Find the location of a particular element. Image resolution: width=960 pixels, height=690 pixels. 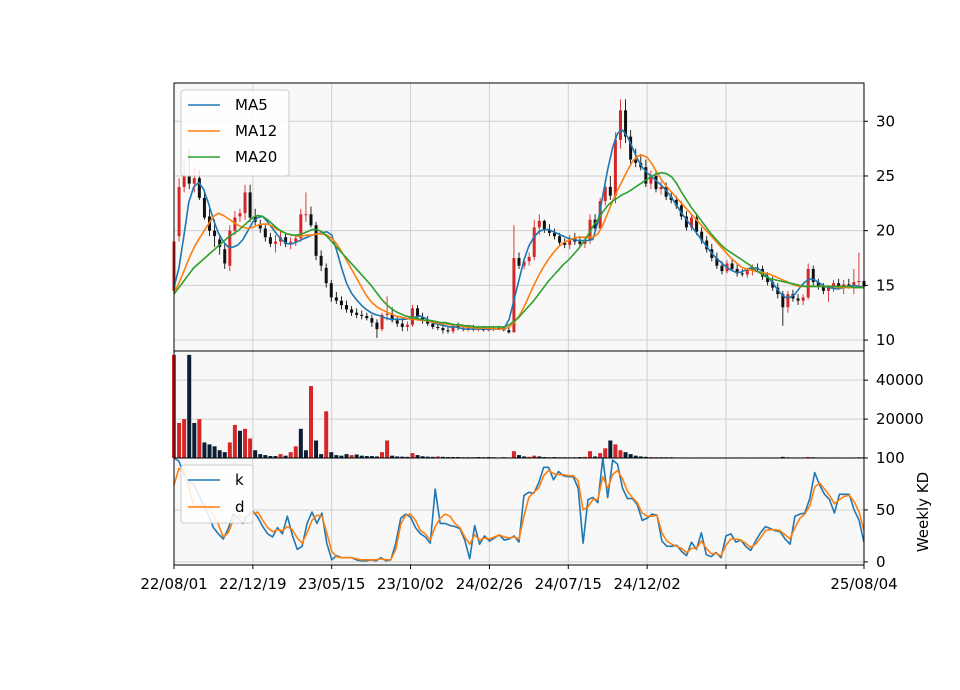

legend-ma12-label: MA12 is located at coordinates (256, 131).